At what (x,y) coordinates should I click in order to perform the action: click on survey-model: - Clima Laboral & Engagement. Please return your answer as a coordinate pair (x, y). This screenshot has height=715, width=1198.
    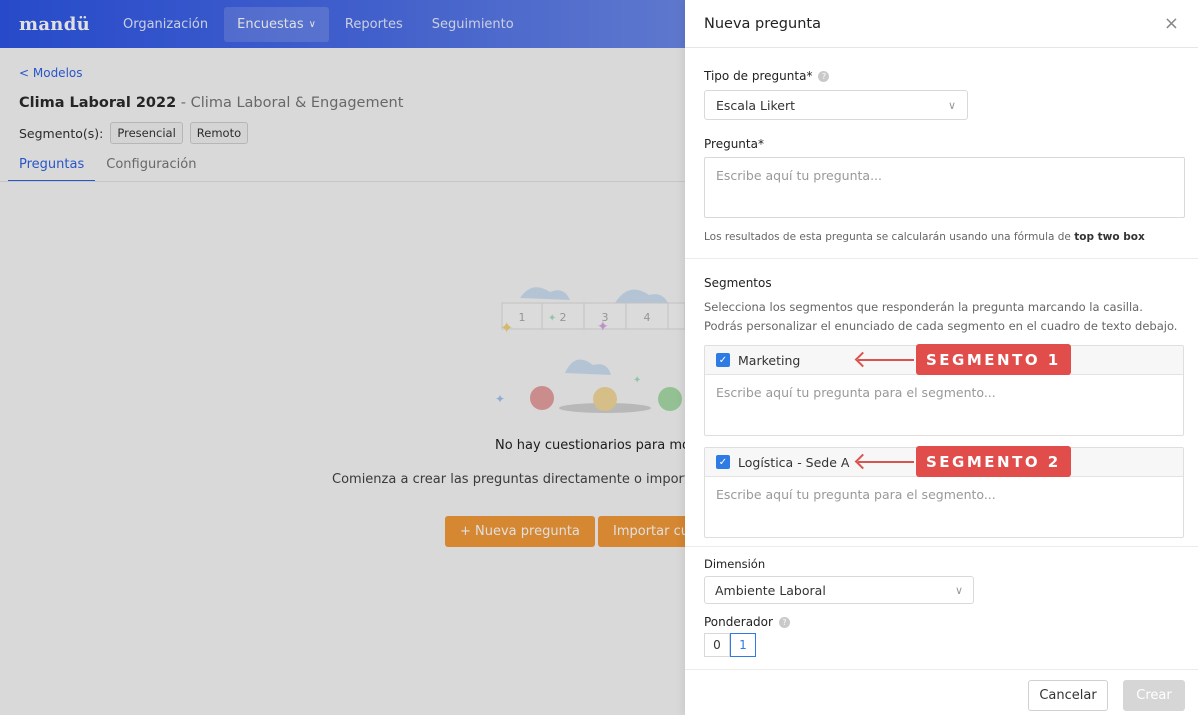
    Looking at the image, I should click on (290, 103).